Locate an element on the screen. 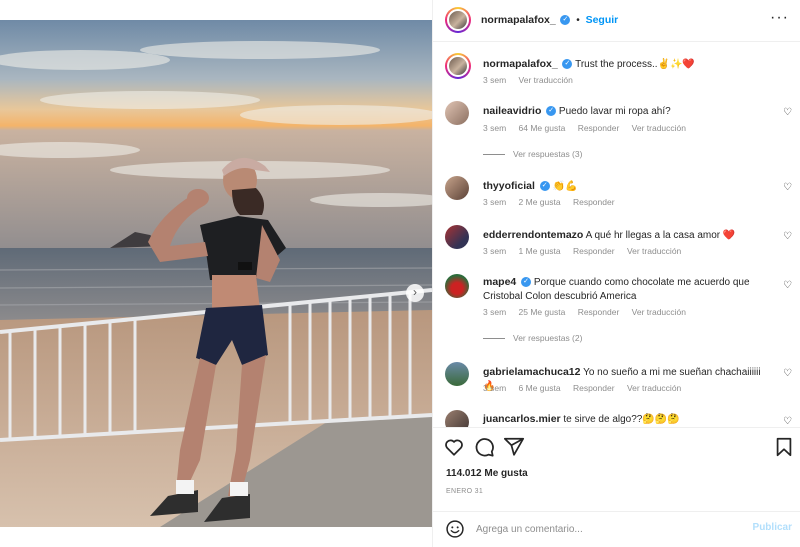  next-photo-button: › is located at coordinates (415, 293).